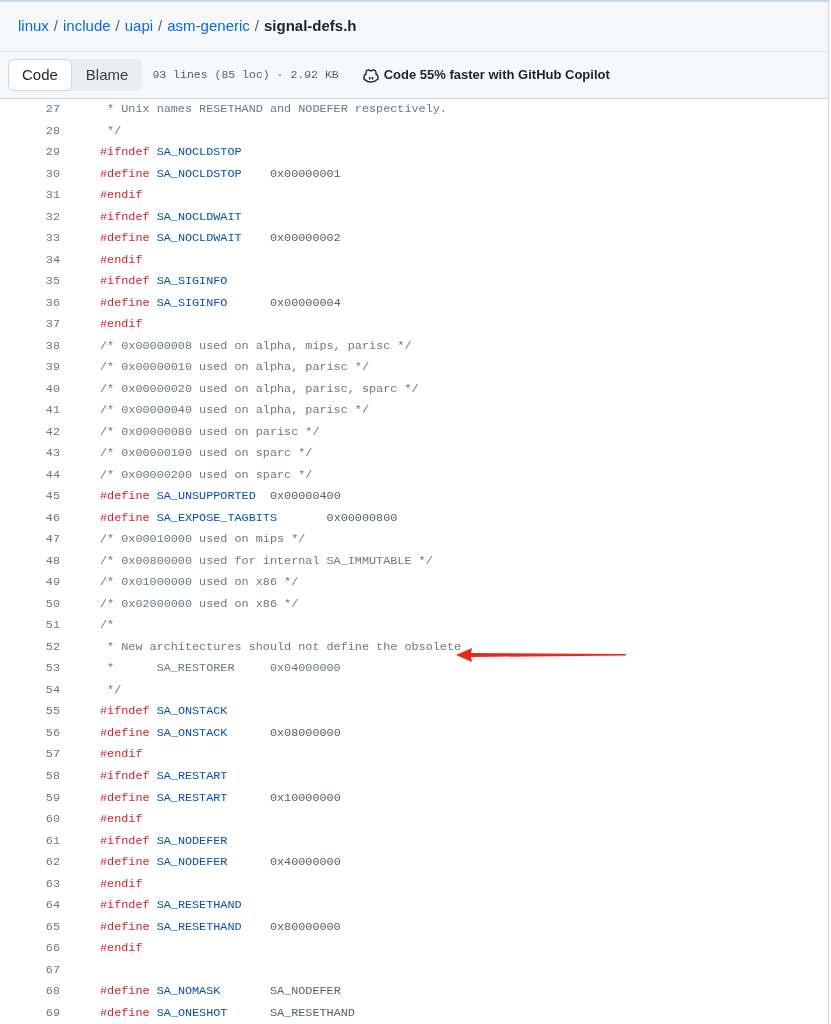 Image resolution: width=831 pixels, height=1024 pixels. Describe the element at coordinates (370, 75) in the screenshot. I see `copilot-icon` at that location.